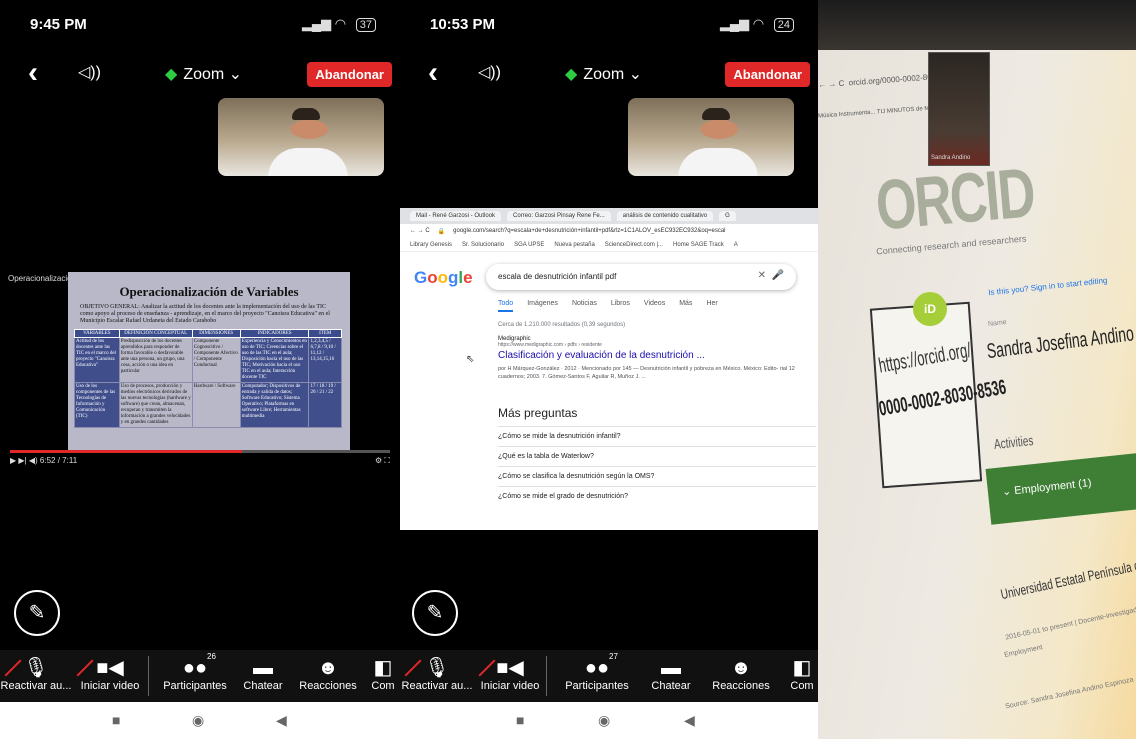 The width and height of the screenshot is (1136, 739). Describe the element at coordinates (654, 306) in the screenshot. I see `tab-videos: Videos` at that location.